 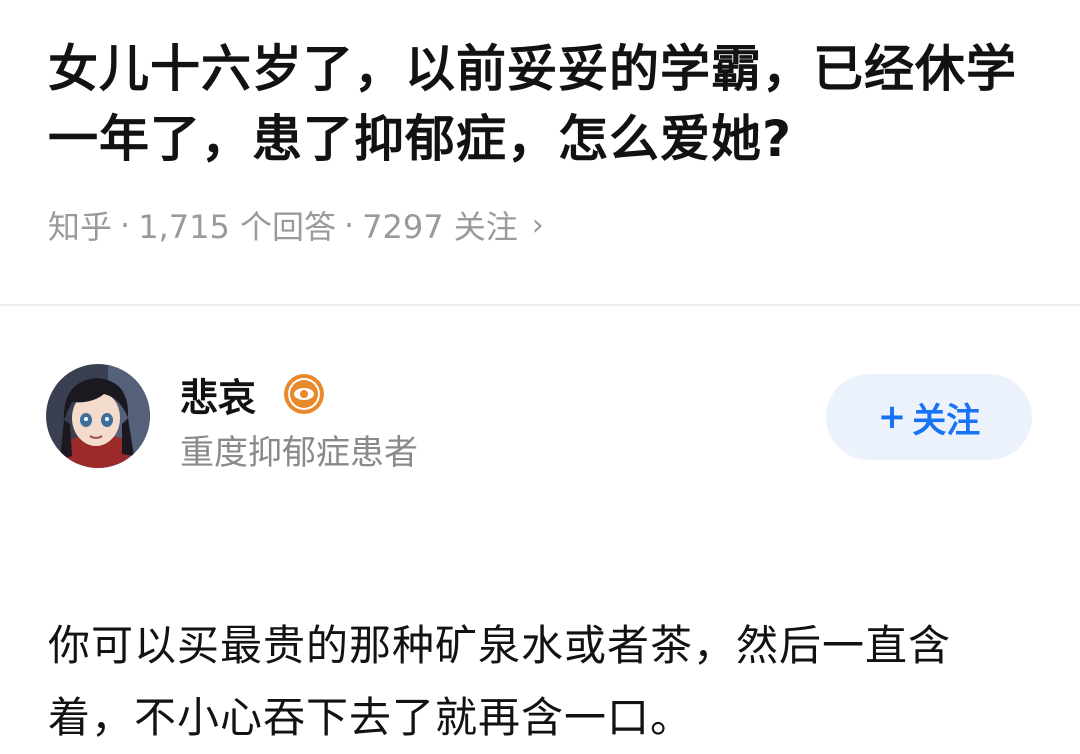 What do you see at coordinates (237, 227) in the screenshot?
I see `answer-count: 1,715 个回答` at bounding box center [237, 227].